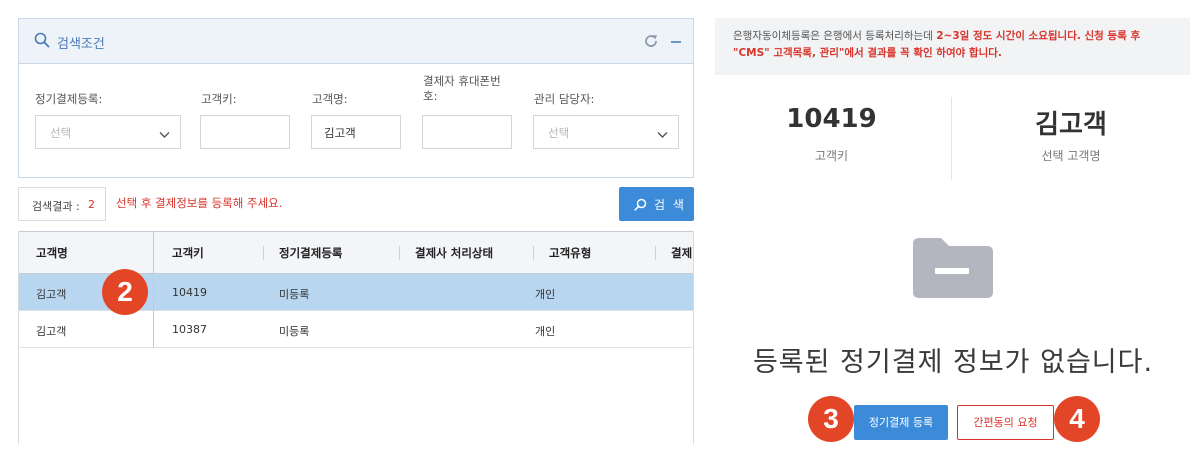 The height and width of the screenshot is (450, 1203). What do you see at coordinates (61, 133) in the screenshot?
I see `billing-registration-placeholder: 선택` at bounding box center [61, 133].